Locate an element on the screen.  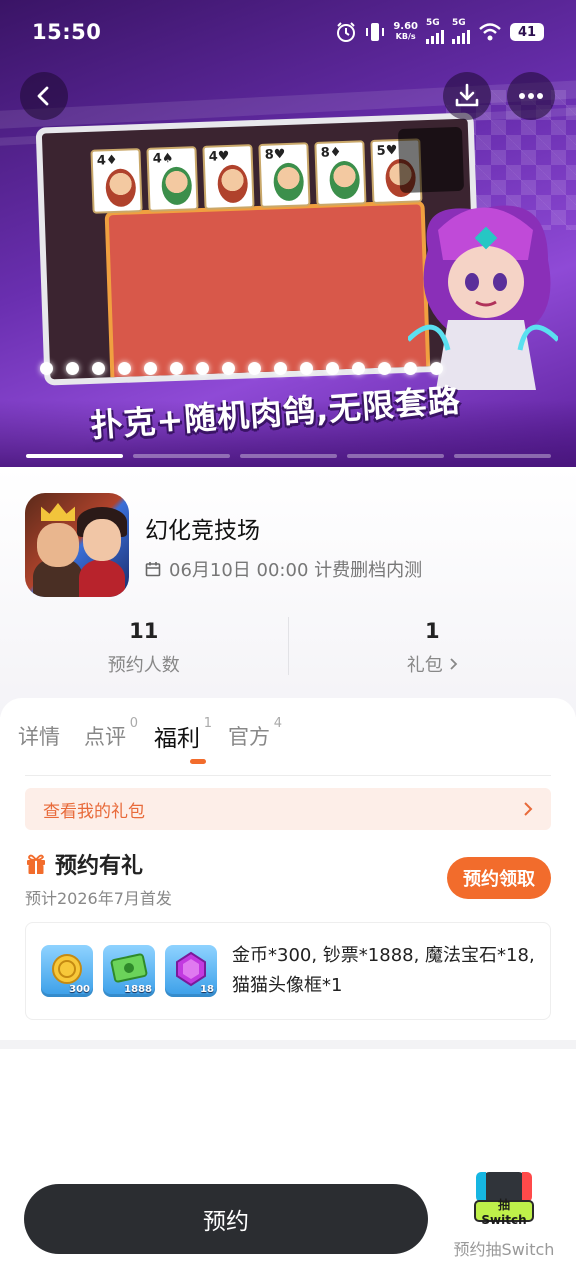
tab-benefits: 福利 1 is located at coordinates (183, 736).